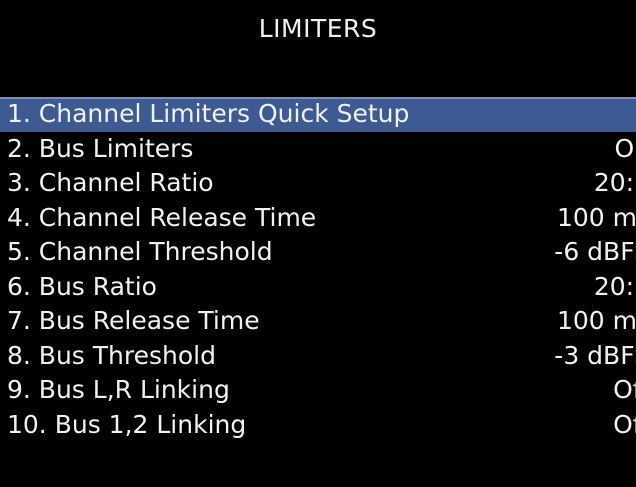 This screenshot has height=487, width=636. I want to click on menu-item-value: -3 dBFS, so click(595, 355).